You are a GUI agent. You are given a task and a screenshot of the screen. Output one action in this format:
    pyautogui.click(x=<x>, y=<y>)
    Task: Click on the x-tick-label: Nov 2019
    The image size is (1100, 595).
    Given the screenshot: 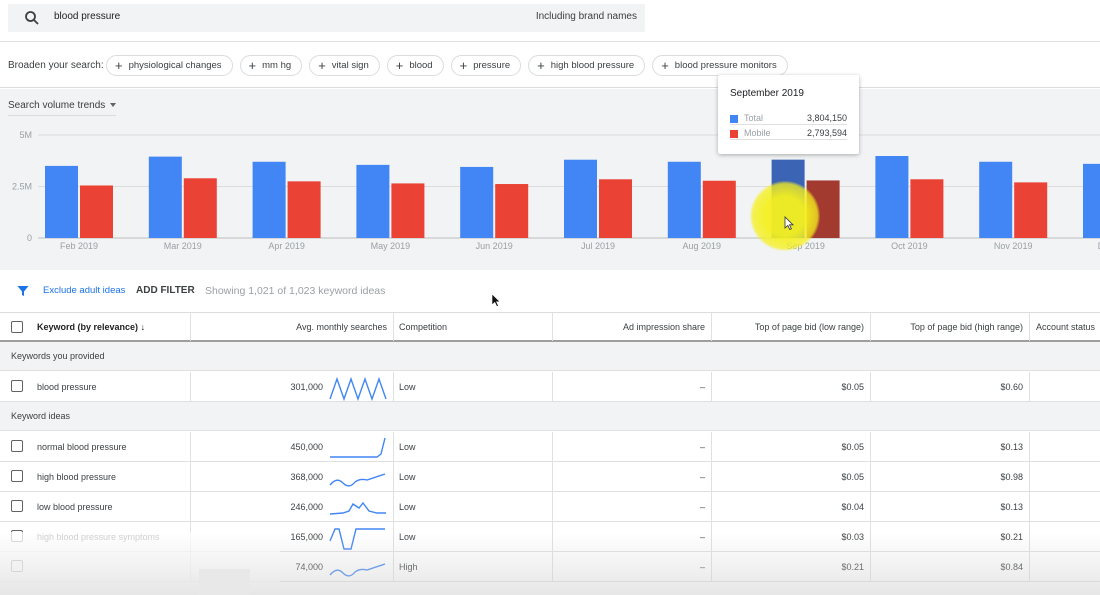 What is the action you would take?
    pyautogui.click(x=1013, y=246)
    